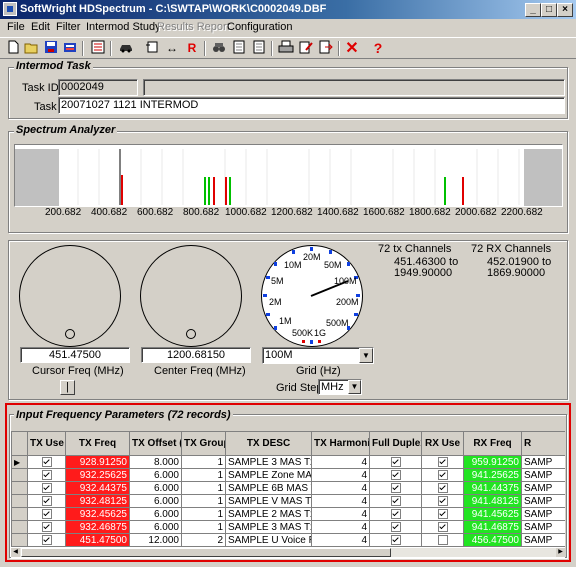  I want to click on rx-freq-cell: 941.45625, so click(492, 514).